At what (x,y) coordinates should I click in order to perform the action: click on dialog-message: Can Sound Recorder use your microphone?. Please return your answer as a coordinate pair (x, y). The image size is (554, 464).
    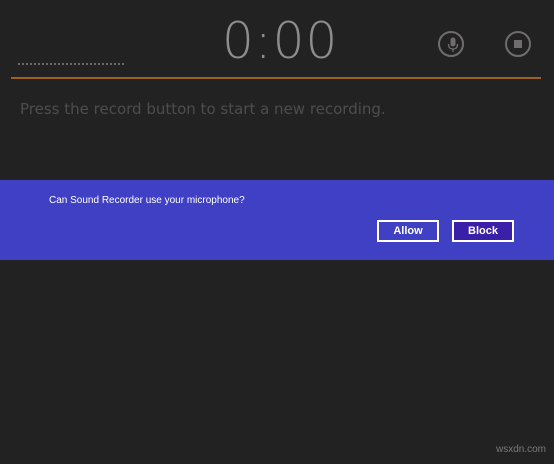
    Looking at the image, I should click on (147, 200).